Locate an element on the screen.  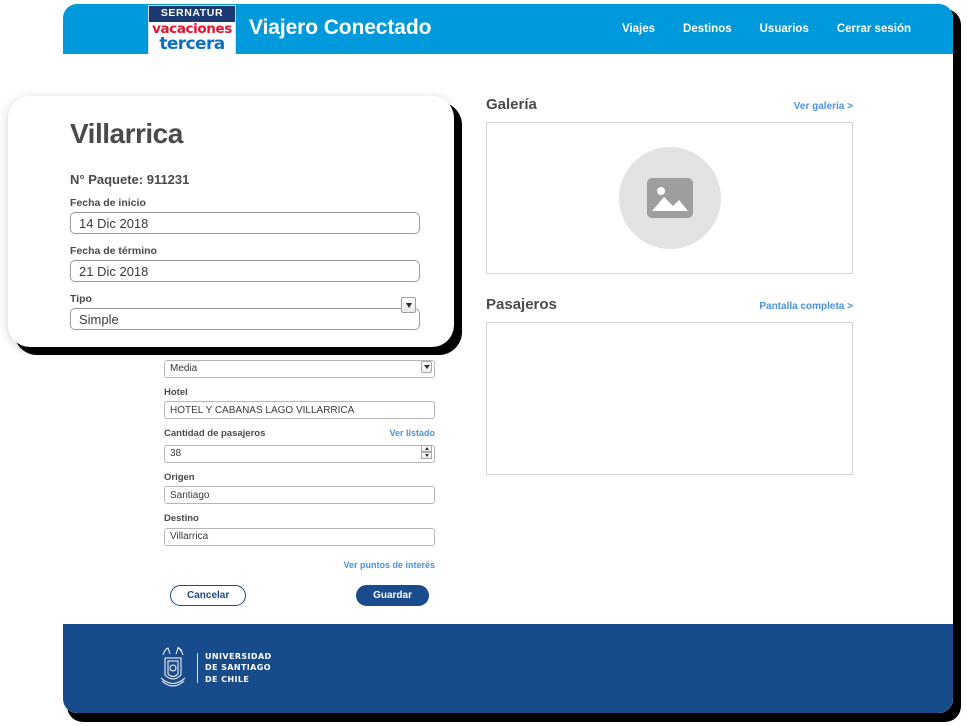
chevron-down-icon is located at coordinates (426, 367).